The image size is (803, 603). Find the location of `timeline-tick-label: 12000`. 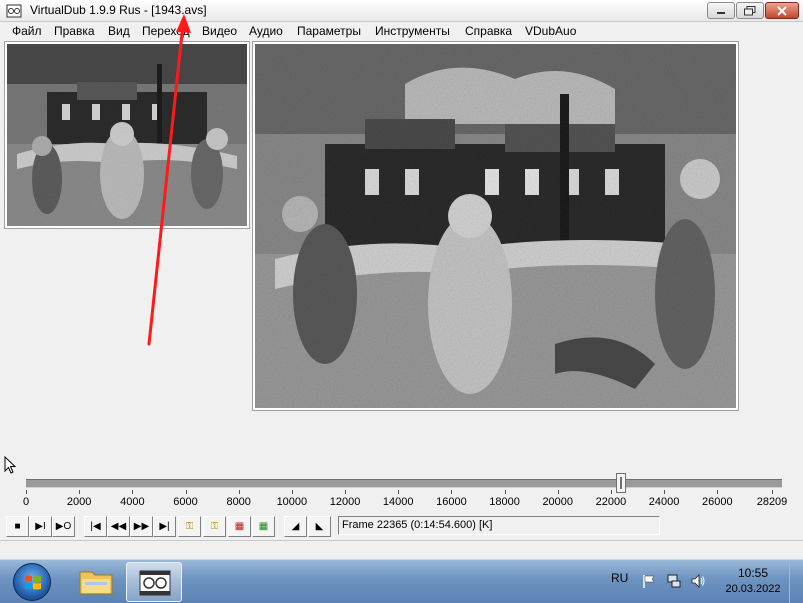

timeline-tick-label: 12000 is located at coordinates (345, 502).